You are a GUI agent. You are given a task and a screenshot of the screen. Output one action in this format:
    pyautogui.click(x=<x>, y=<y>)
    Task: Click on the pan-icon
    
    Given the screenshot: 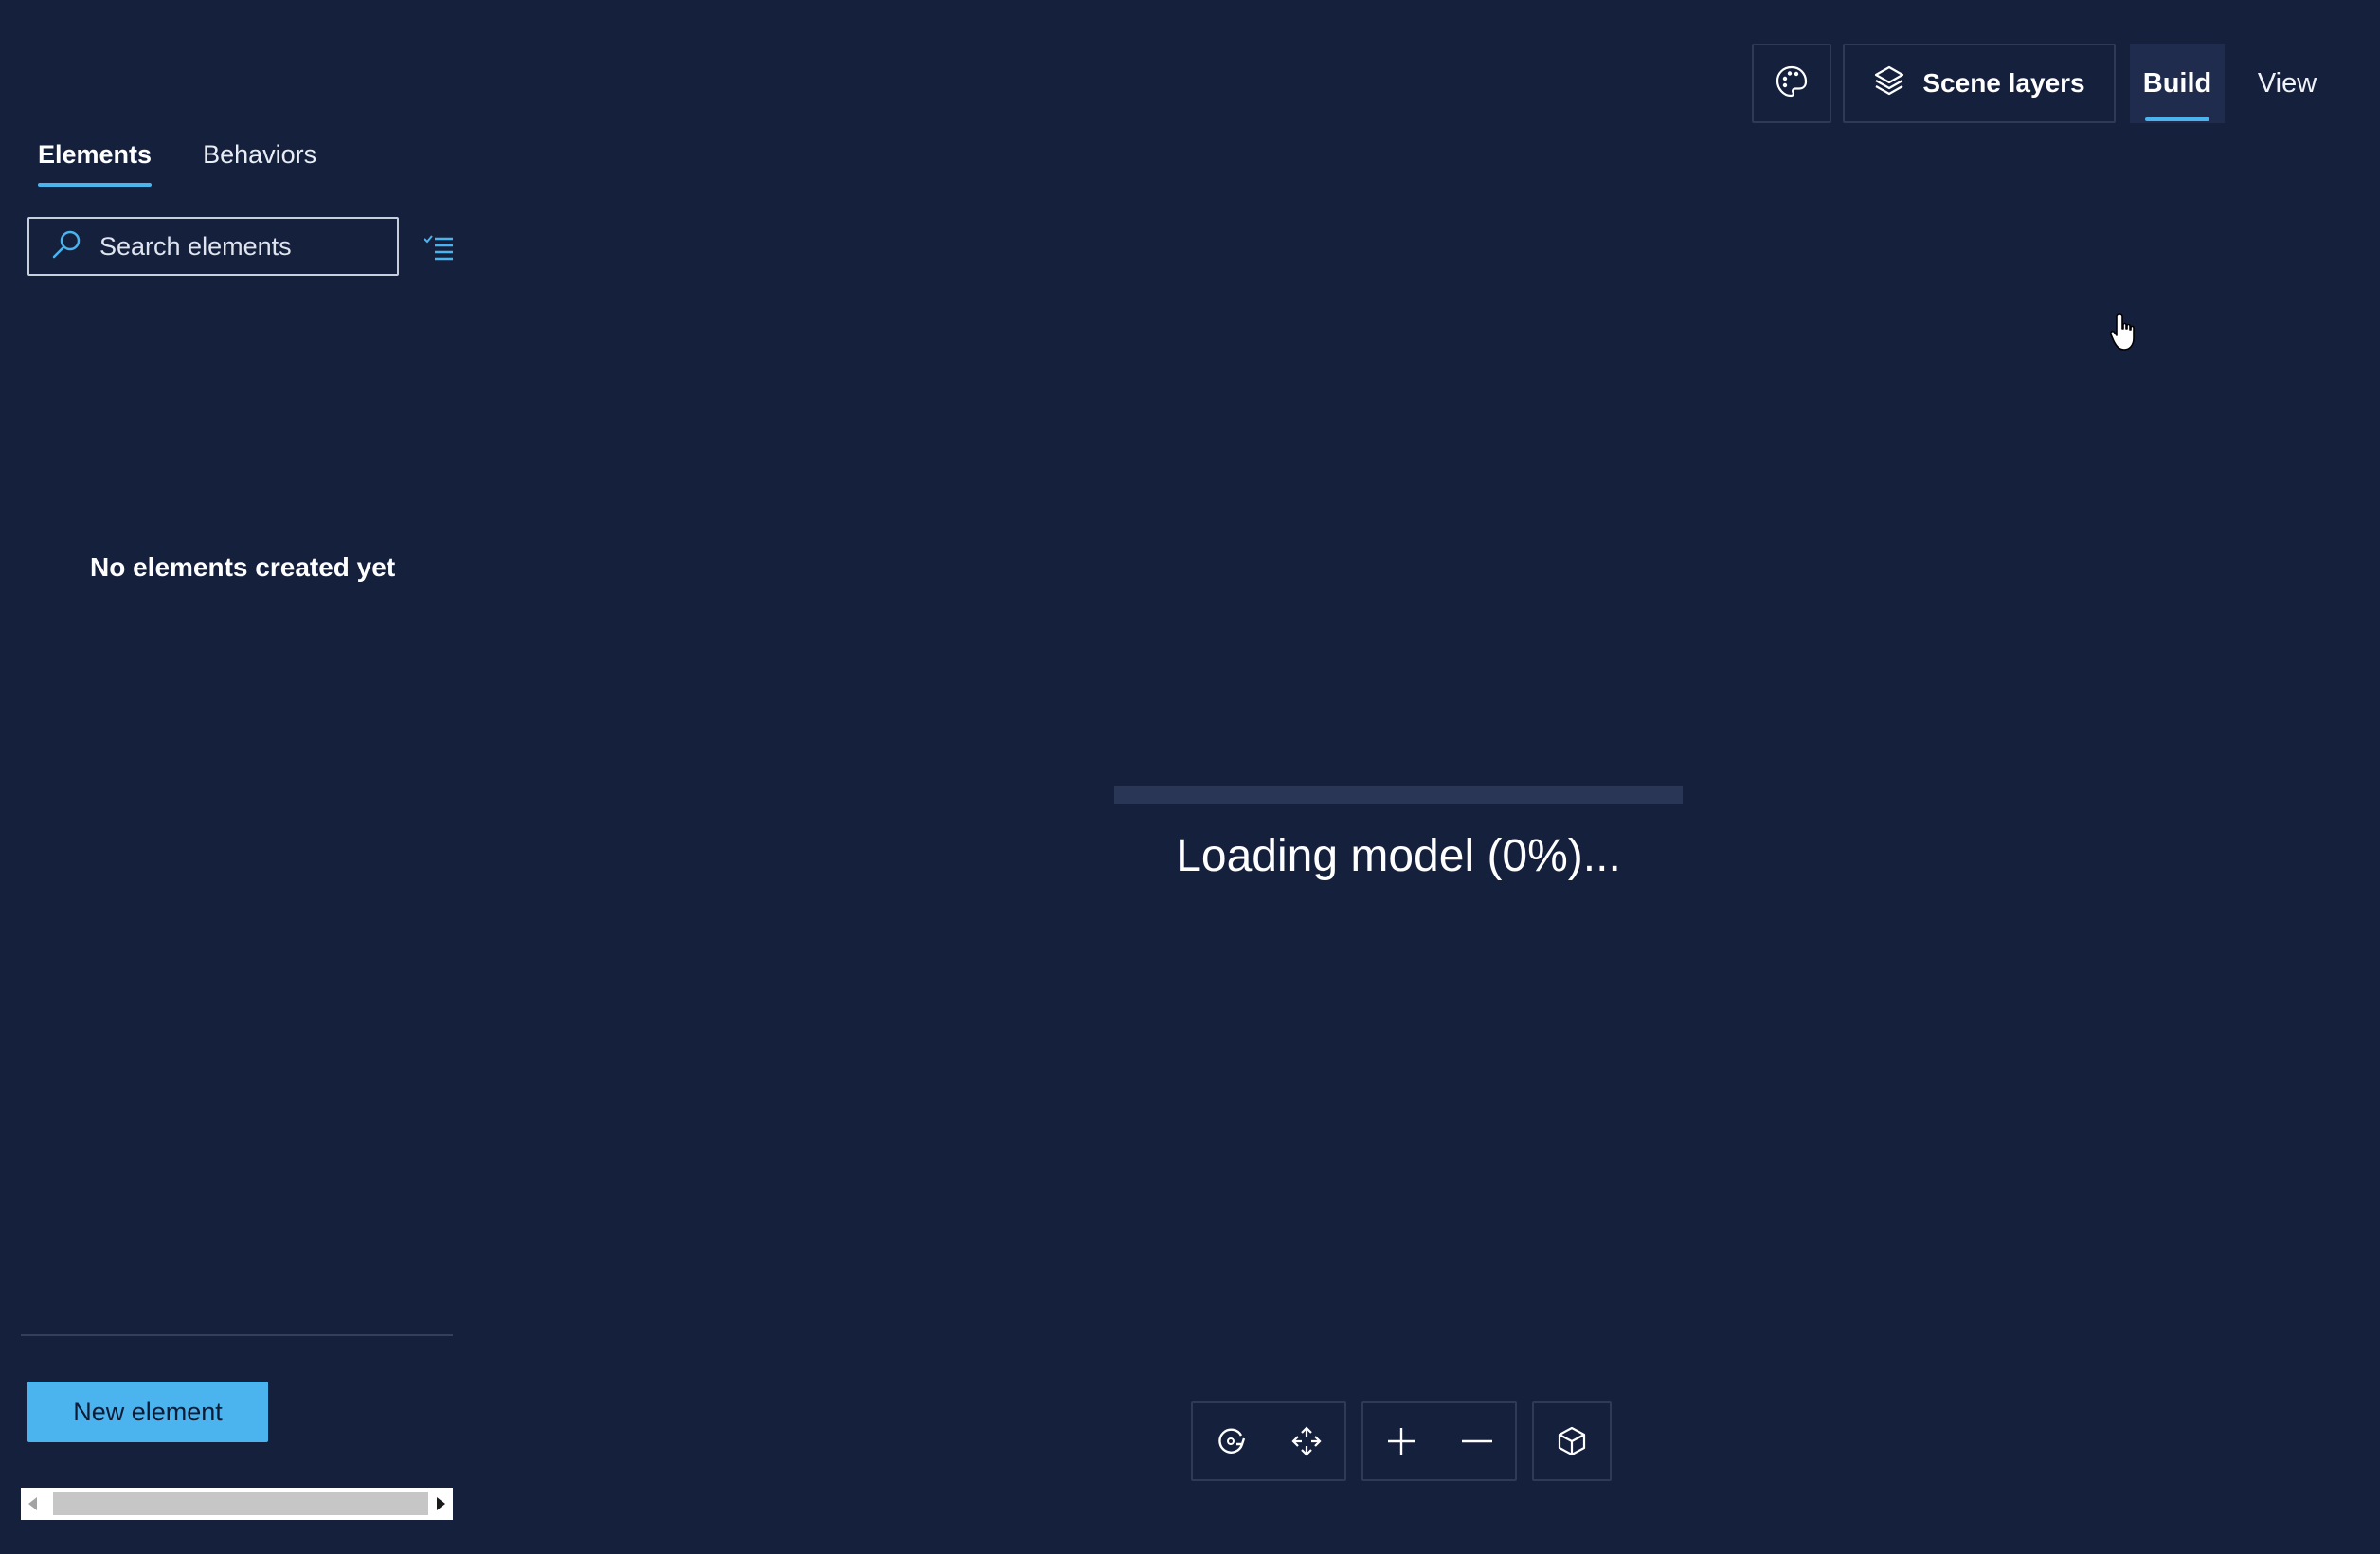 What is the action you would take?
    pyautogui.click(x=1306, y=1441)
    